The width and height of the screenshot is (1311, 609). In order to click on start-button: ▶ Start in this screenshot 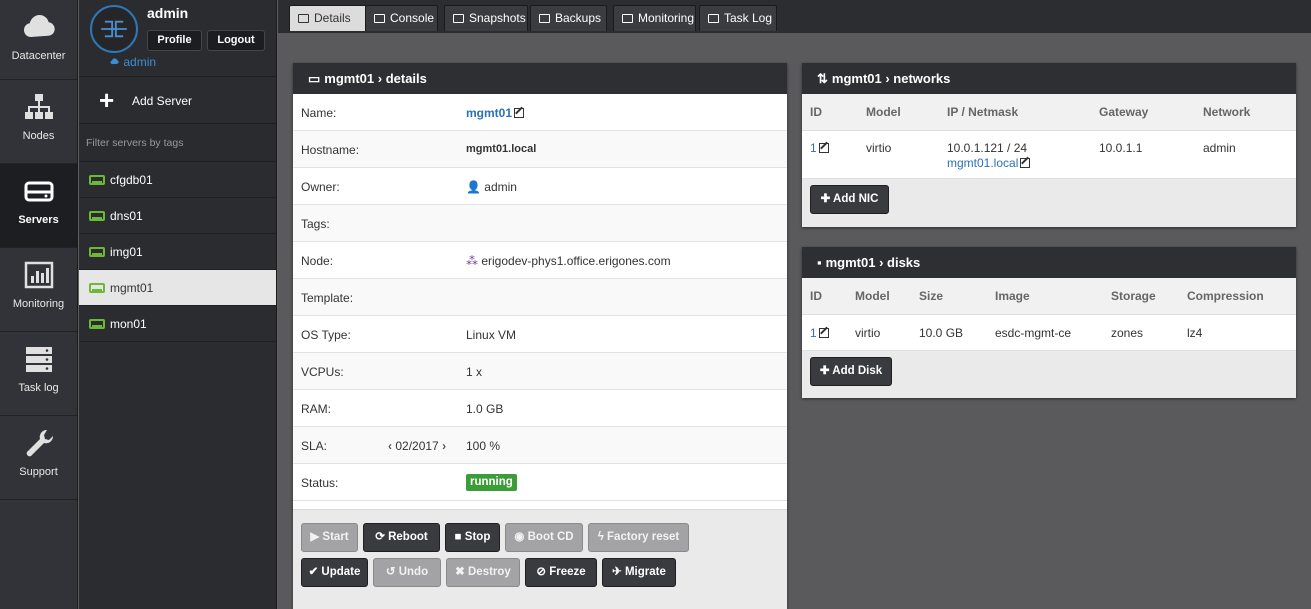, I will do `click(329, 537)`.